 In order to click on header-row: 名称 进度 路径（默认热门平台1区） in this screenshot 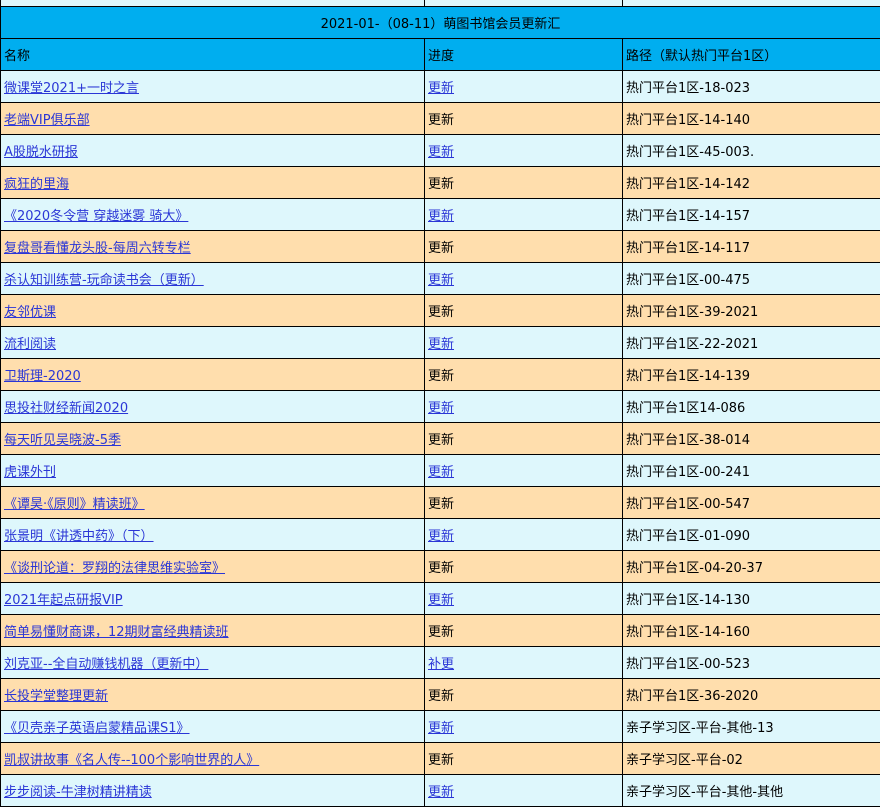, I will do `click(440, 54)`.